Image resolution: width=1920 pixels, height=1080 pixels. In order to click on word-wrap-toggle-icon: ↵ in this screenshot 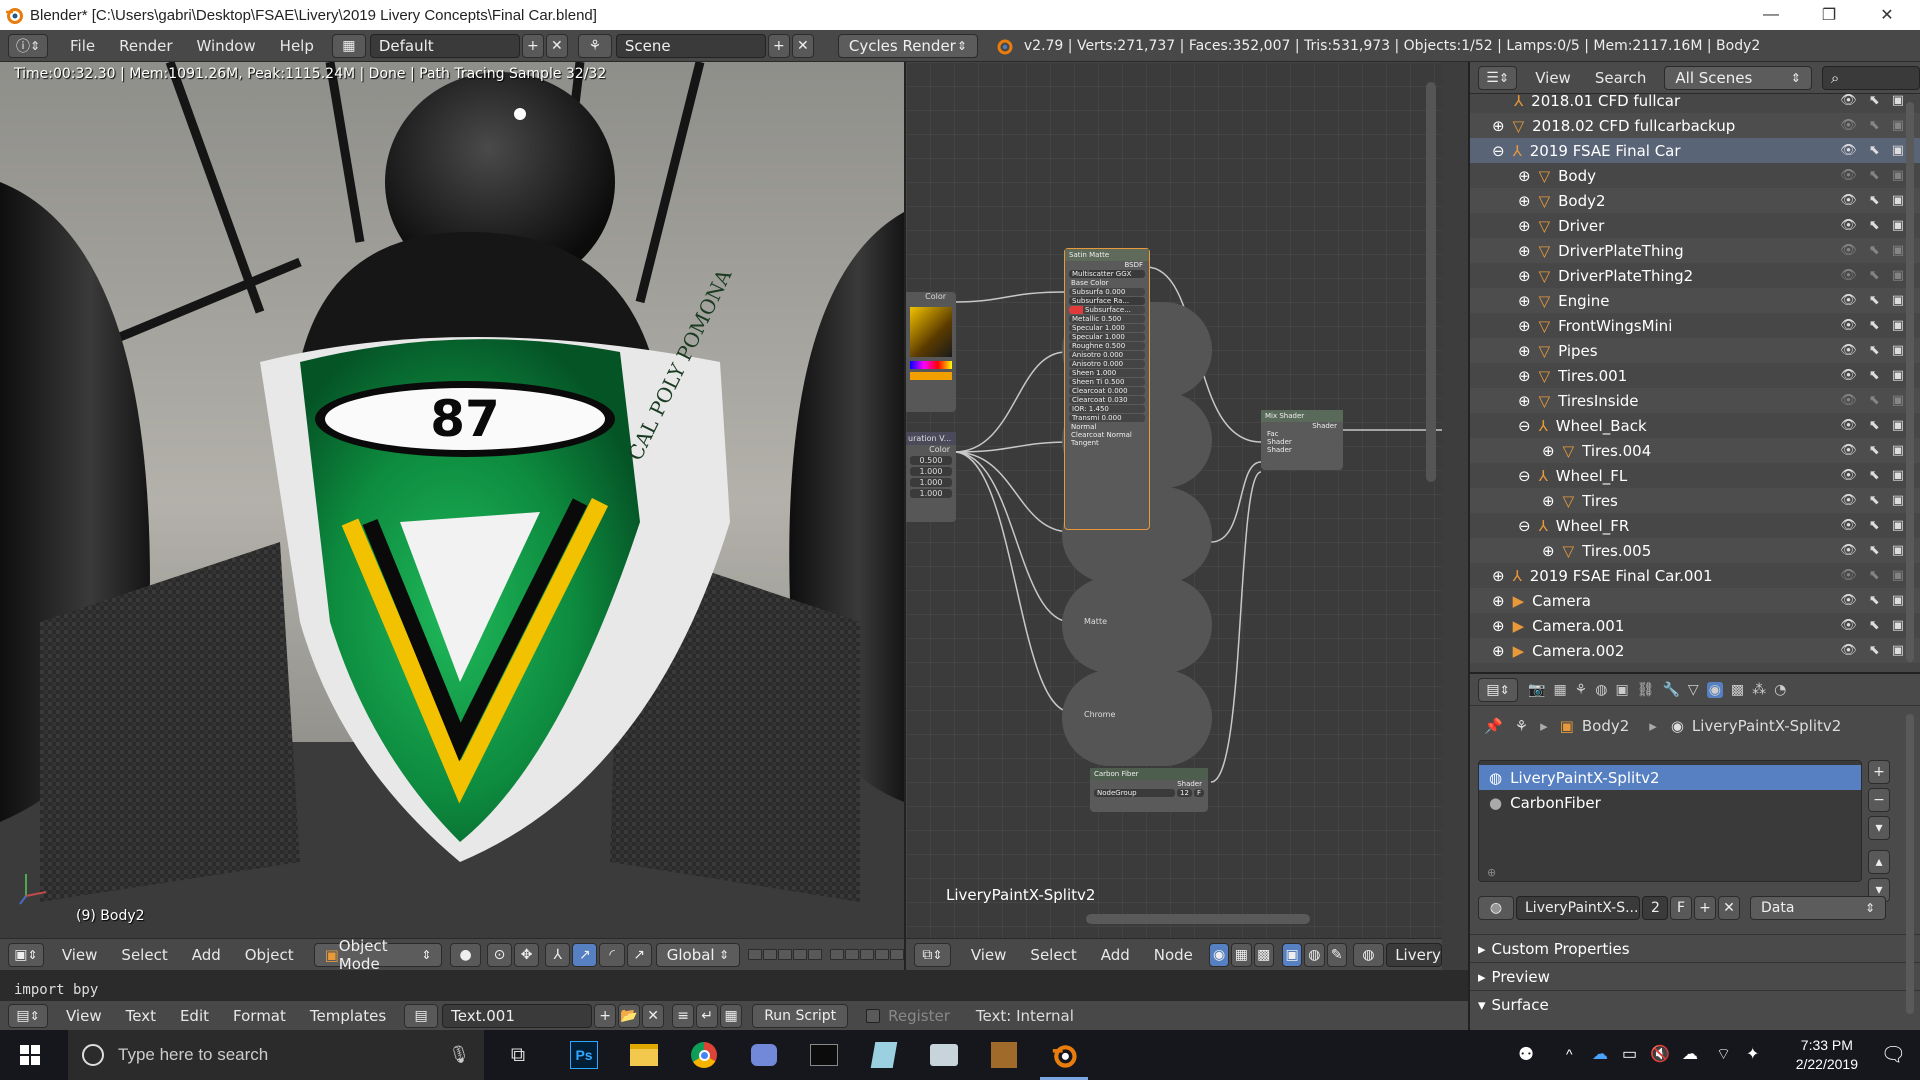, I will do `click(707, 1015)`.